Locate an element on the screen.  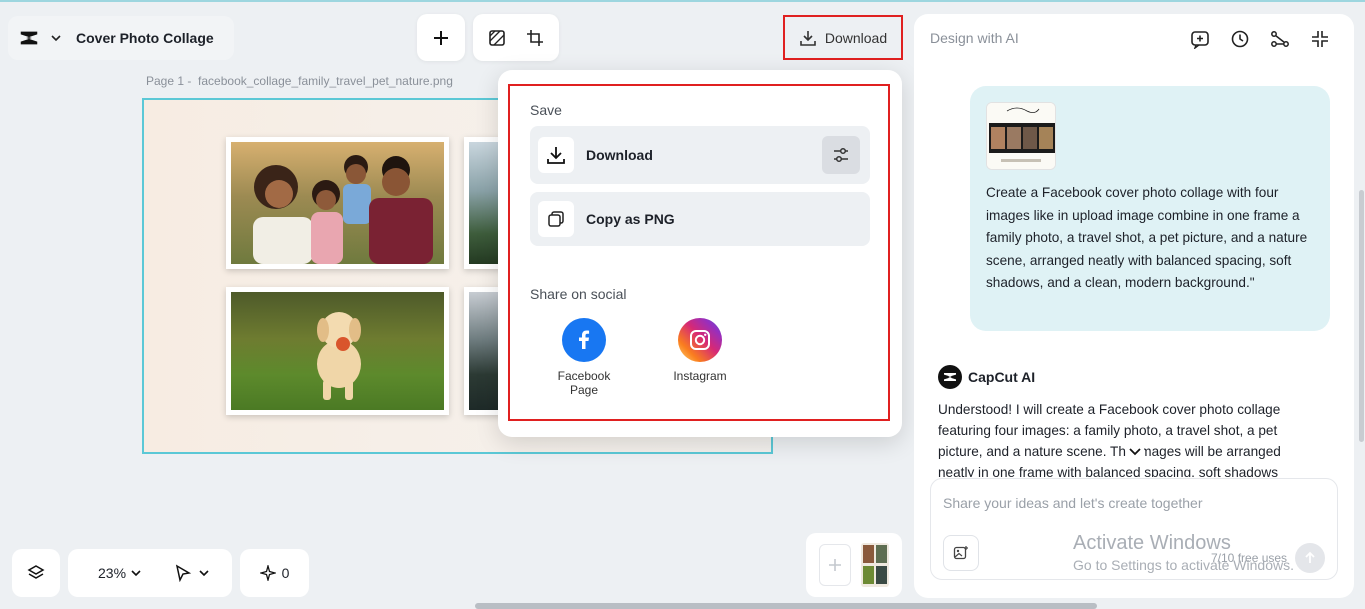
ai-magic-button: 0 is located at coordinates (274, 573).